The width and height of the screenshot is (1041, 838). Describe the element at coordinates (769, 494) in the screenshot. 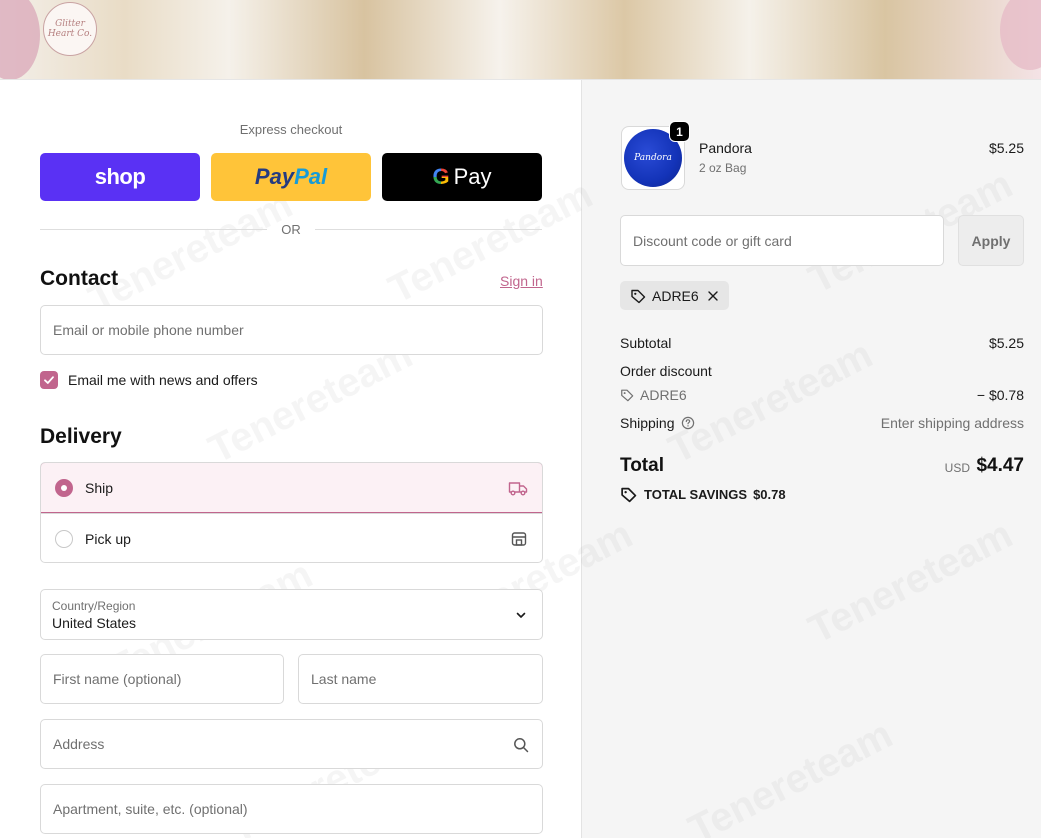

I see `savings-value: $0.78` at that location.